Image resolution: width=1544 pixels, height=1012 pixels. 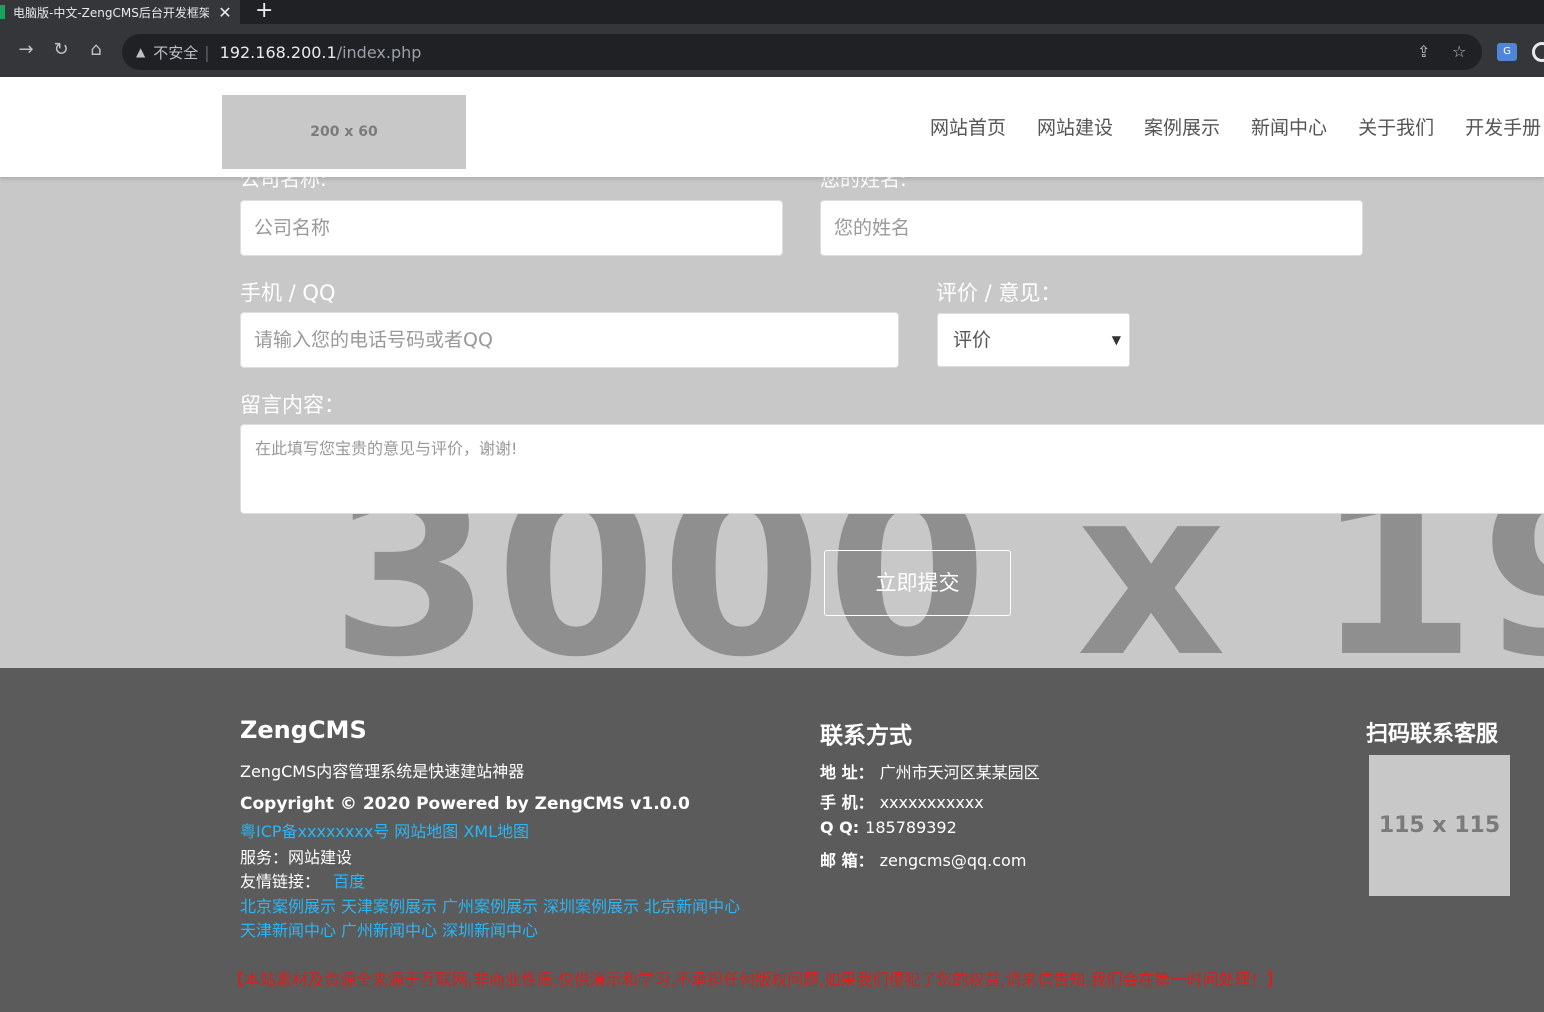 I want to click on contact-qq: Q Q: 185789392, so click(x=888, y=827).